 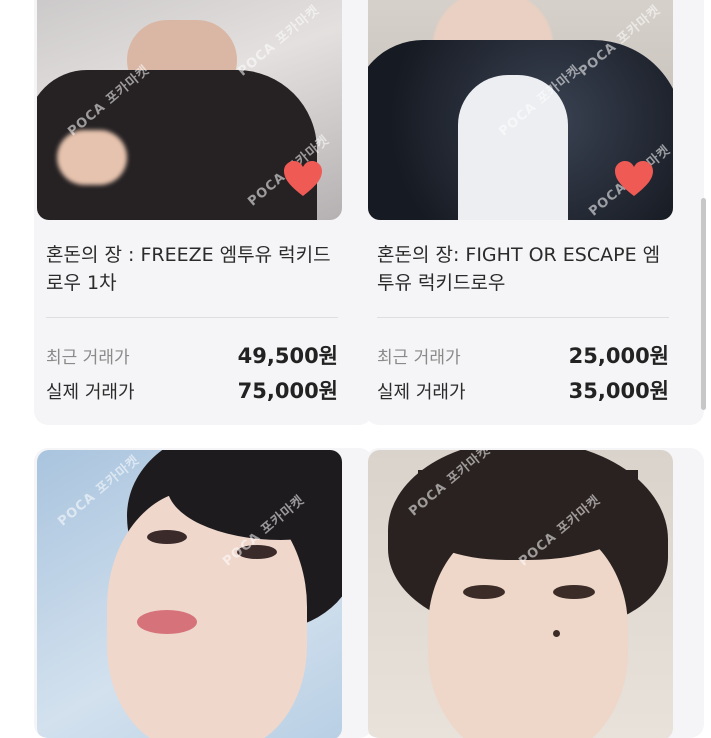 I want to click on recent-price-row: 최근 거래가 49,500원, so click(x=192, y=355).